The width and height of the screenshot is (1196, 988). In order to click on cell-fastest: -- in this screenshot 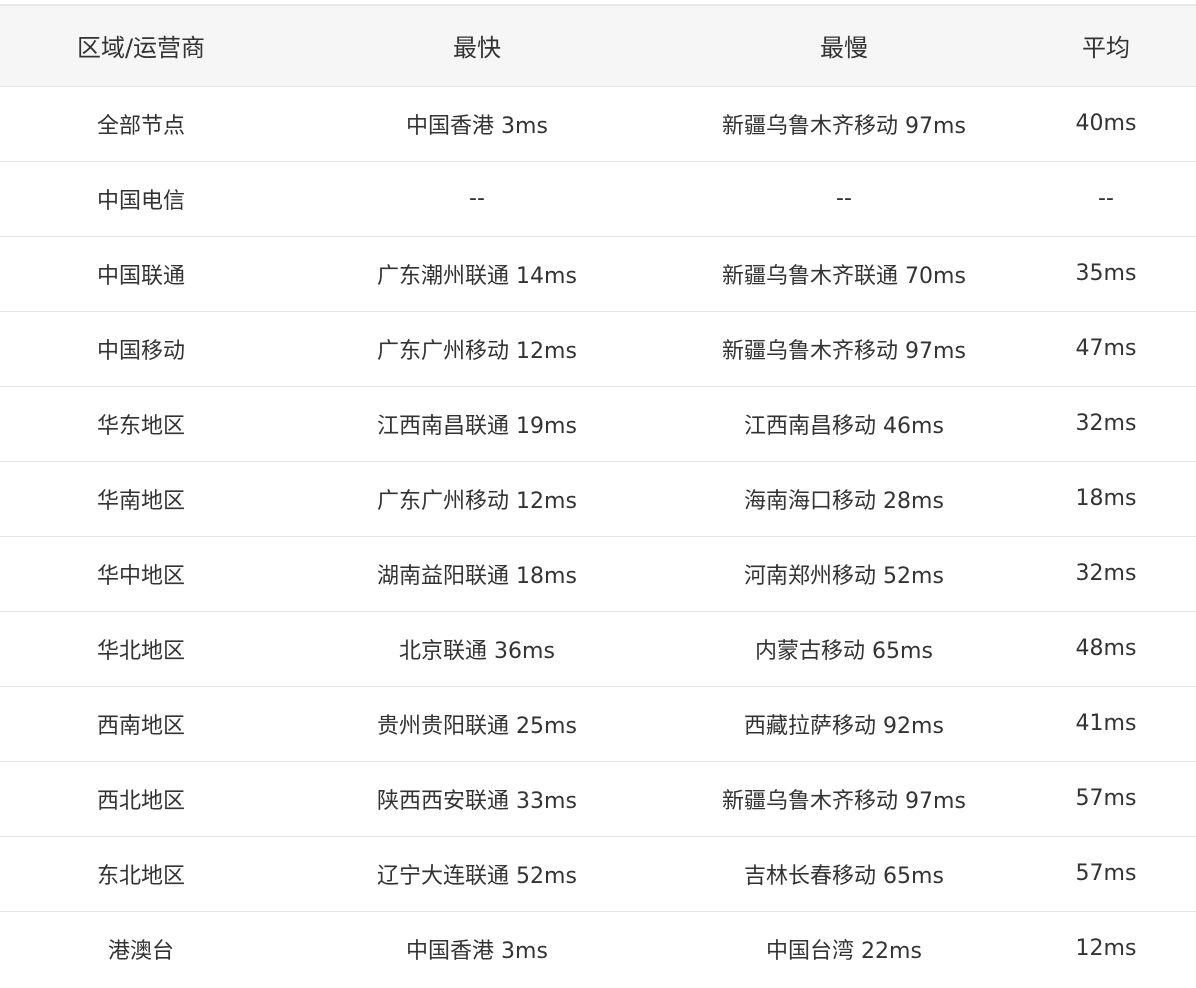, I will do `click(477, 199)`.